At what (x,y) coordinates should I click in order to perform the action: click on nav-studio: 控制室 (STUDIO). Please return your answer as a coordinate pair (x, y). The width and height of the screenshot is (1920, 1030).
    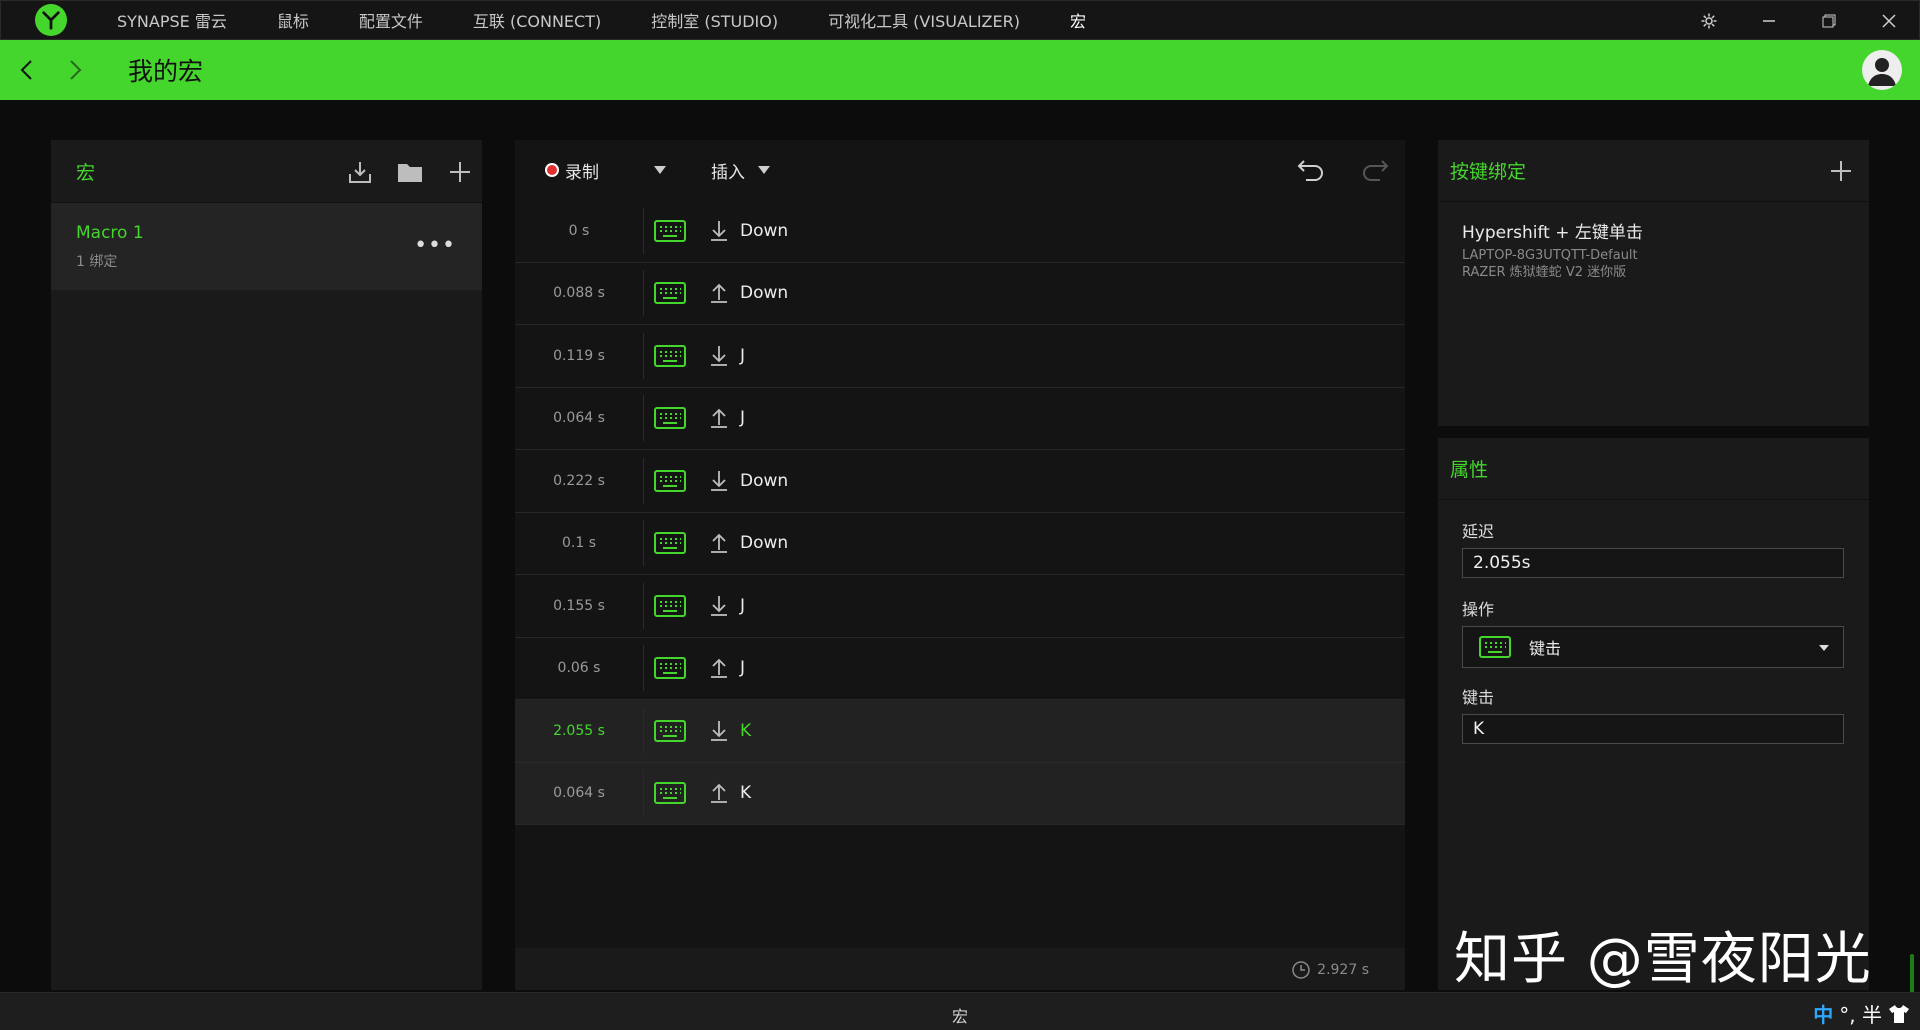
    Looking at the image, I should click on (714, 20).